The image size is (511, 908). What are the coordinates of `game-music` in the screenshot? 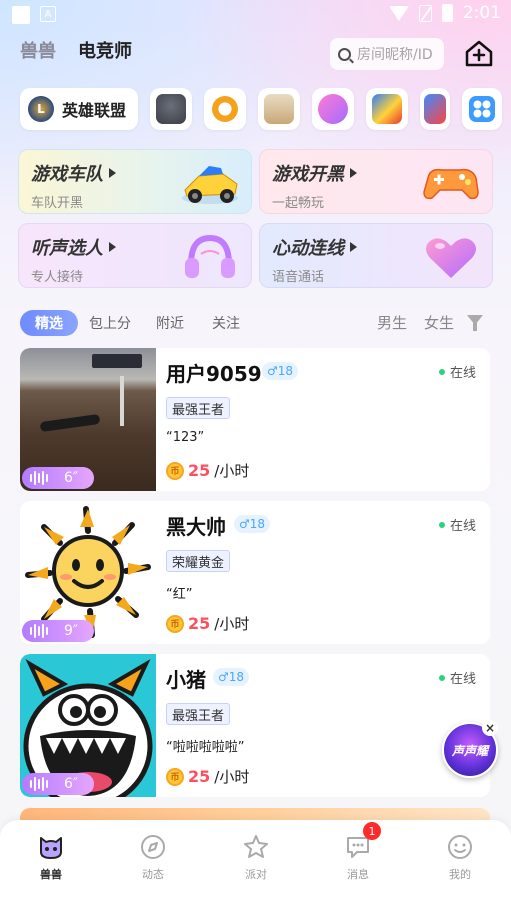 It's located at (333, 109).